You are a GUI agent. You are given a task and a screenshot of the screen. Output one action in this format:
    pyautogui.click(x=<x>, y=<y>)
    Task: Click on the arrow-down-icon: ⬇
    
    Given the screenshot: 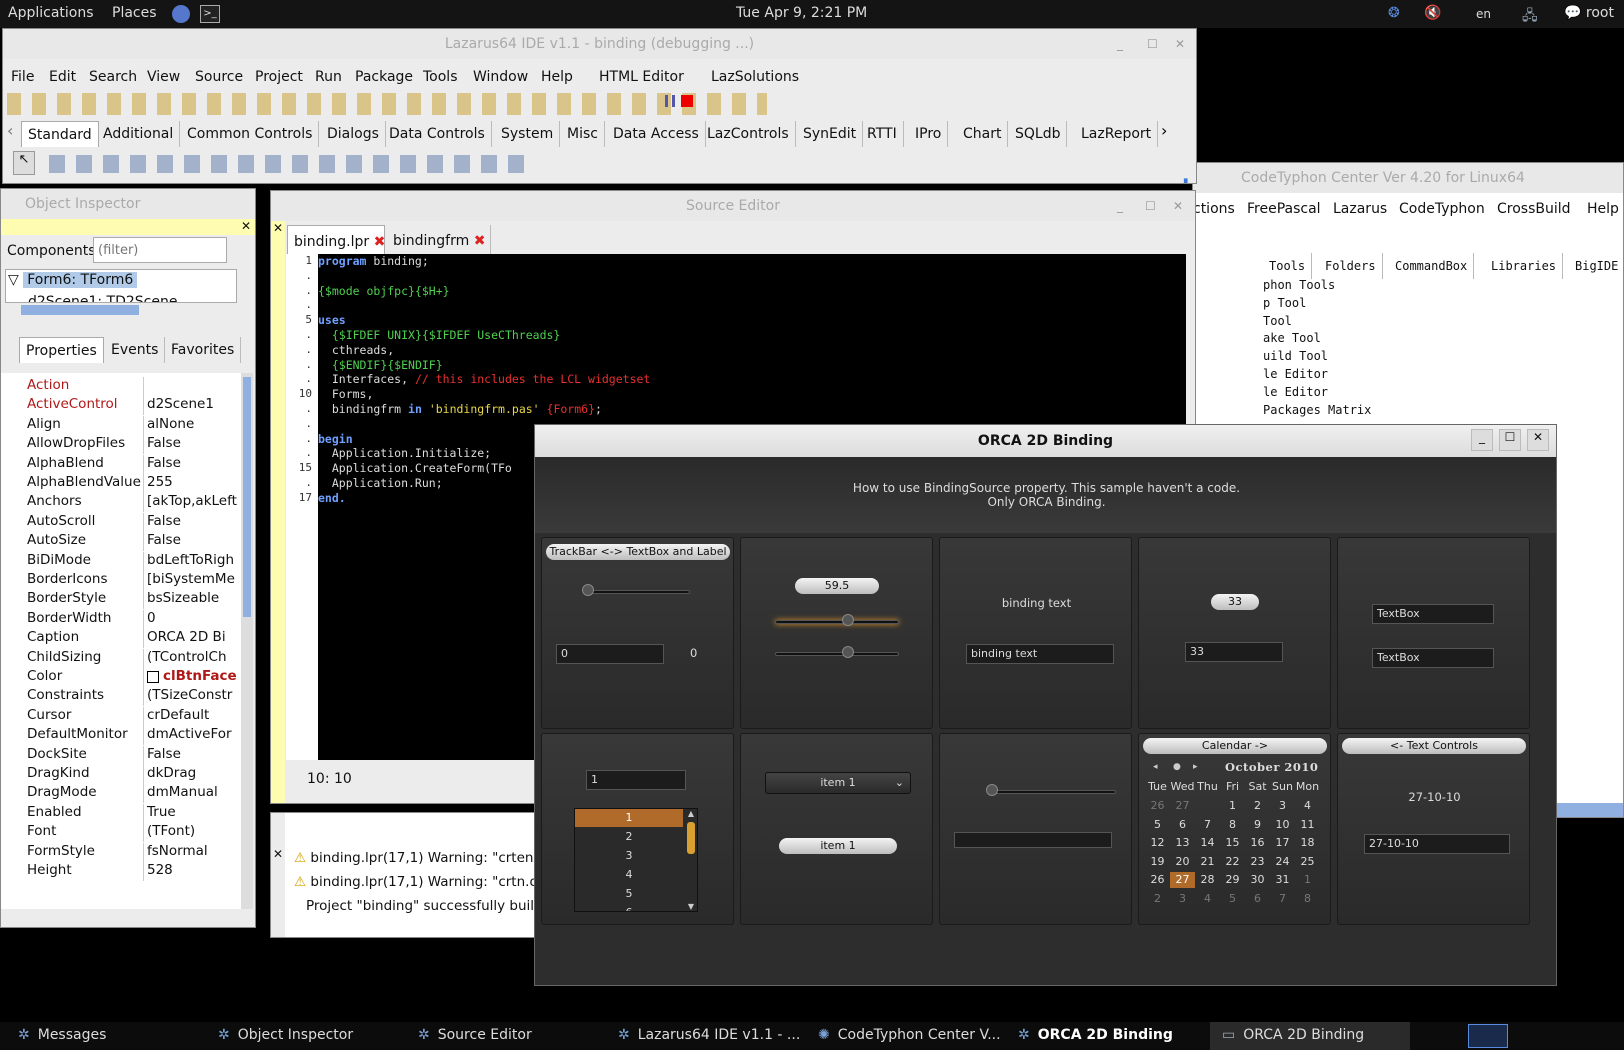 What is the action you would take?
    pyautogui.click(x=1185, y=179)
    